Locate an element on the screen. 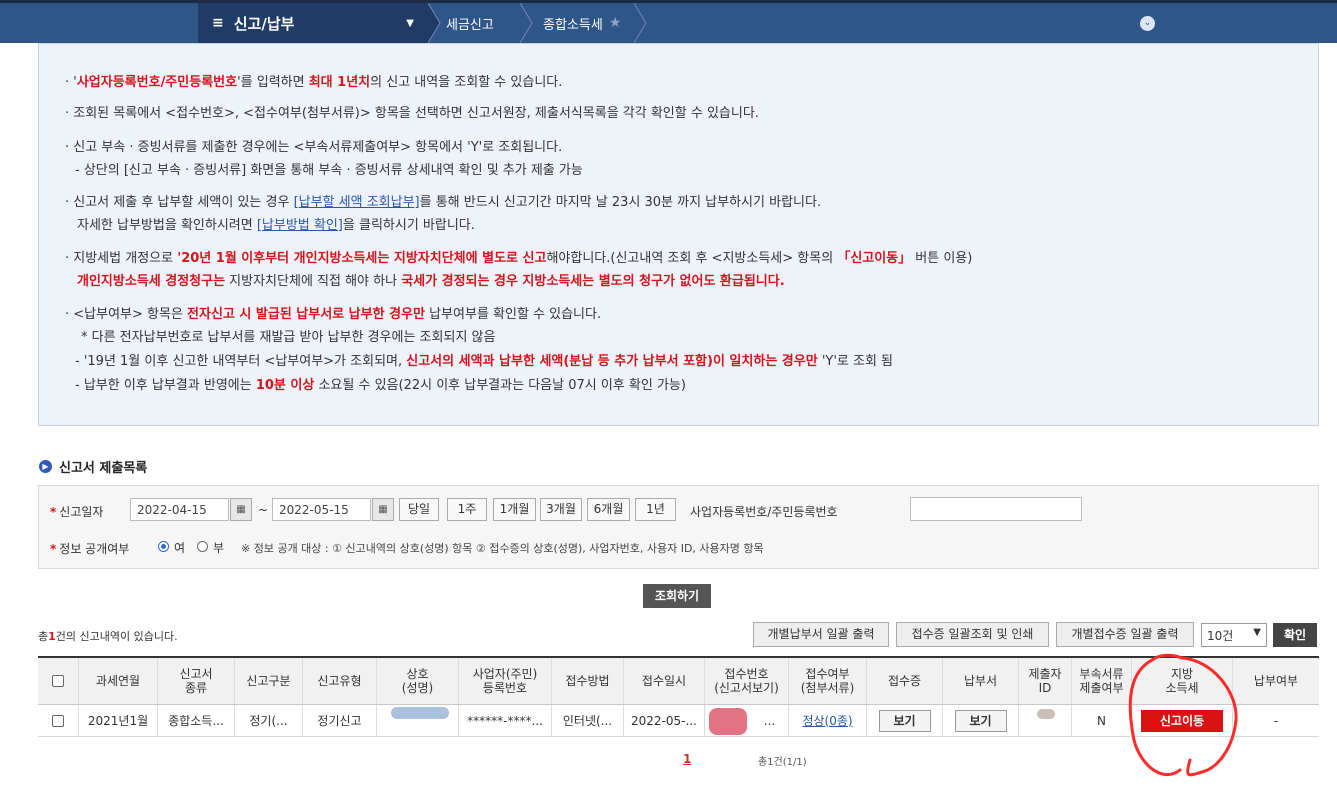  select-all-cell is located at coordinates (58, 681).